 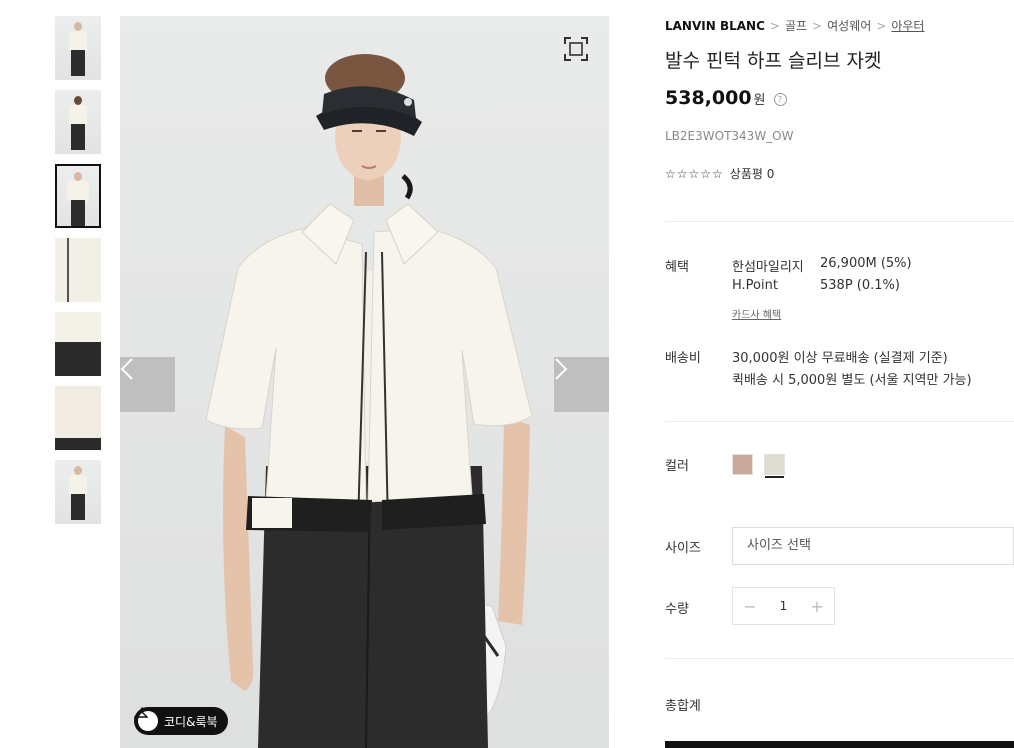 What do you see at coordinates (729, 136) in the screenshot?
I see `product-code: LB2E3WOT343W_OW` at bounding box center [729, 136].